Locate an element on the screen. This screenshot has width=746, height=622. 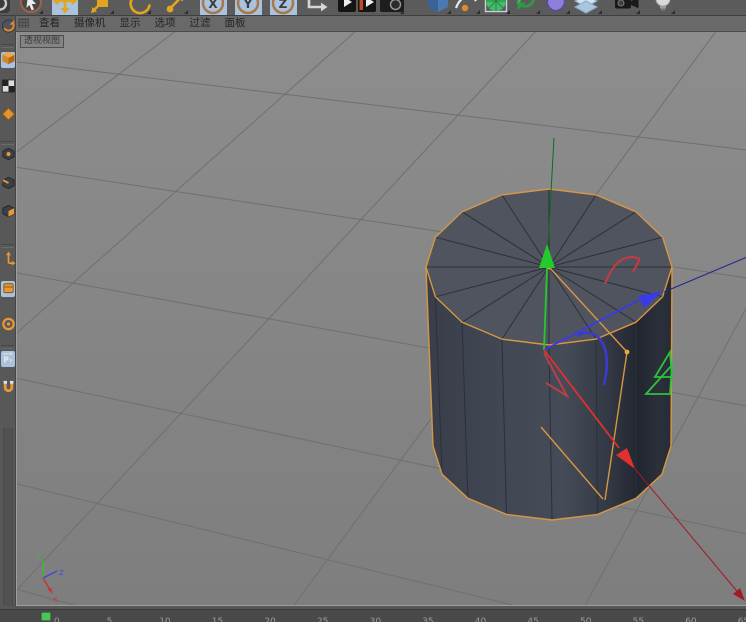
frame-label: 5 is located at coordinates (109, 619).